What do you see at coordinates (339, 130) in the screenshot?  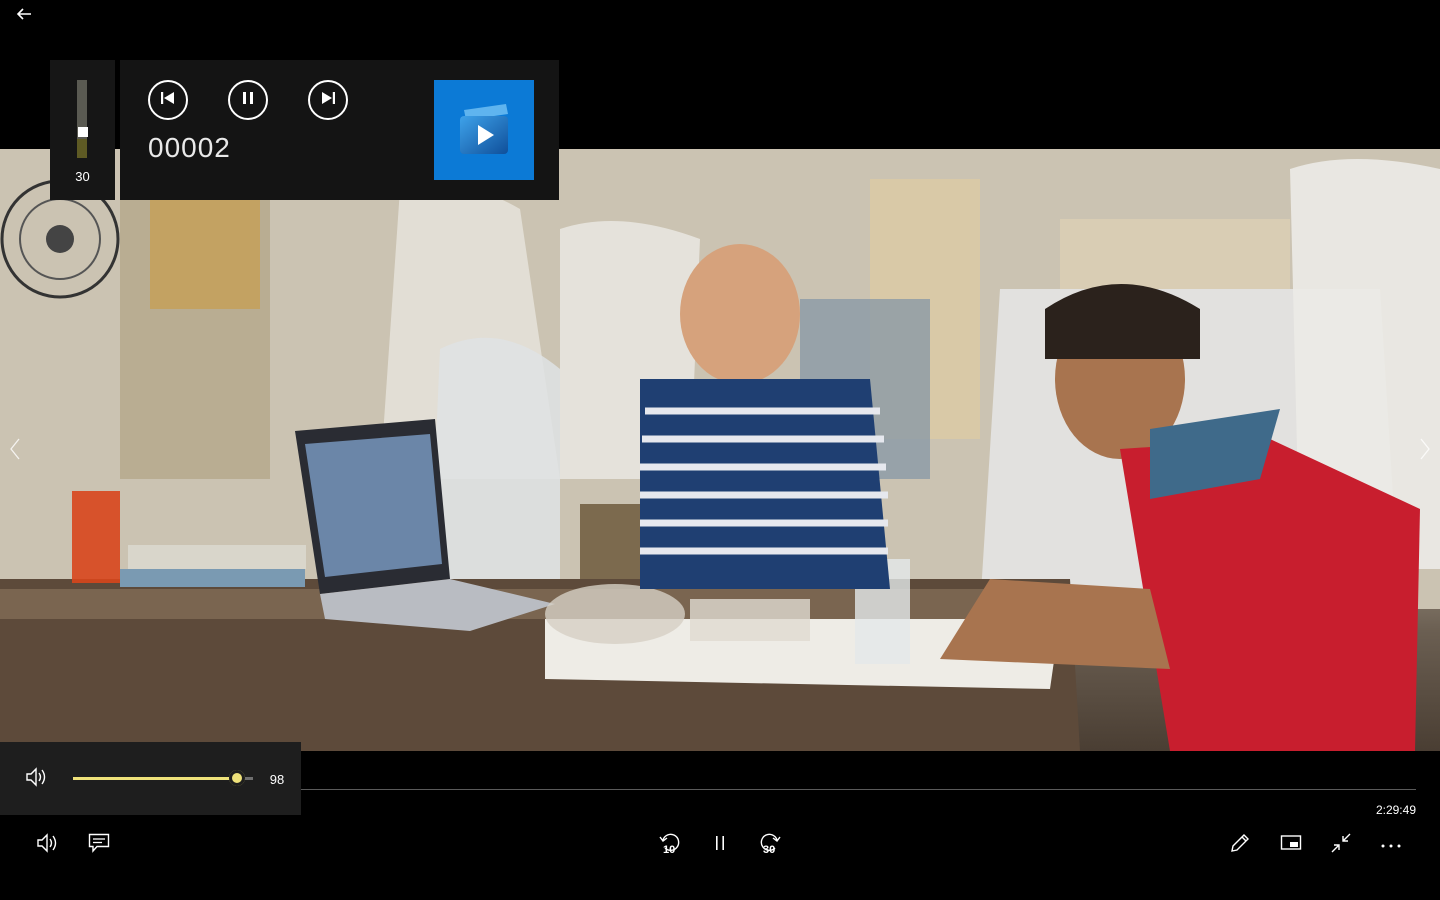 I see `mini-player-panel: 00002` at bounding box center [339, 130].